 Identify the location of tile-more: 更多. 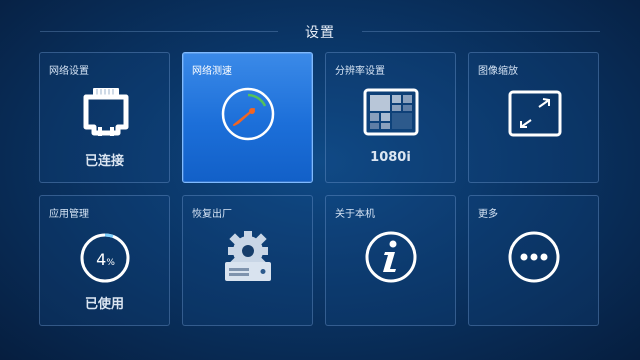
(533, 260).